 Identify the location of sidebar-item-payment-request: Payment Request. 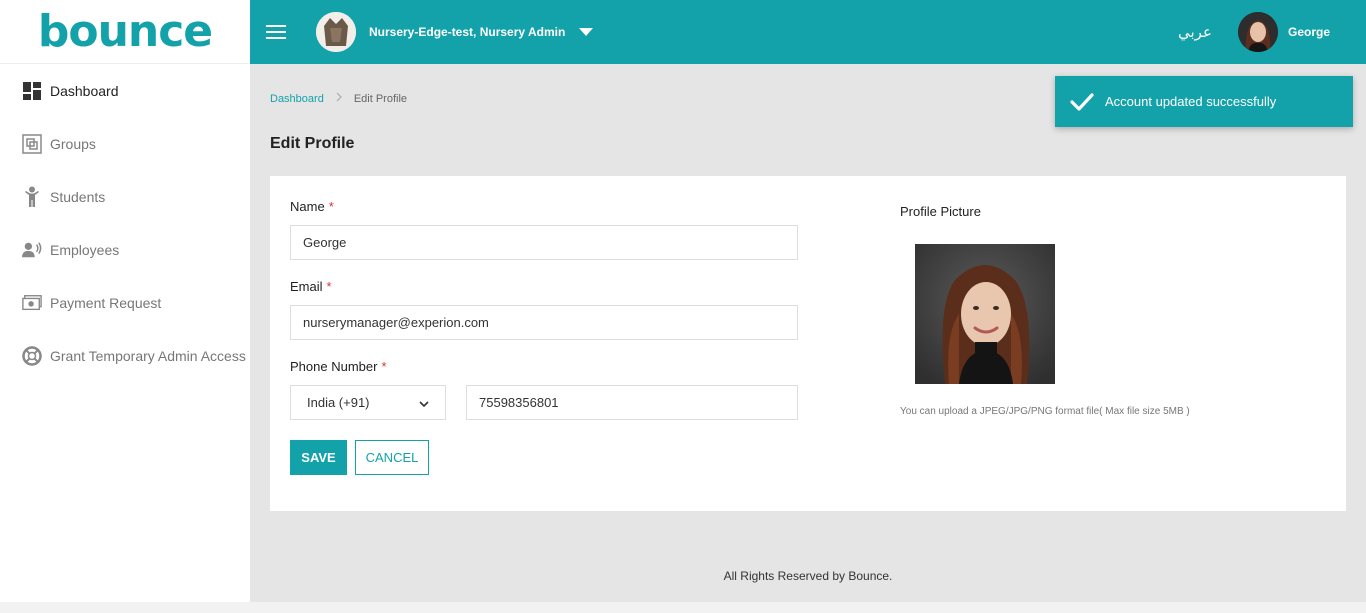
(125, 302).